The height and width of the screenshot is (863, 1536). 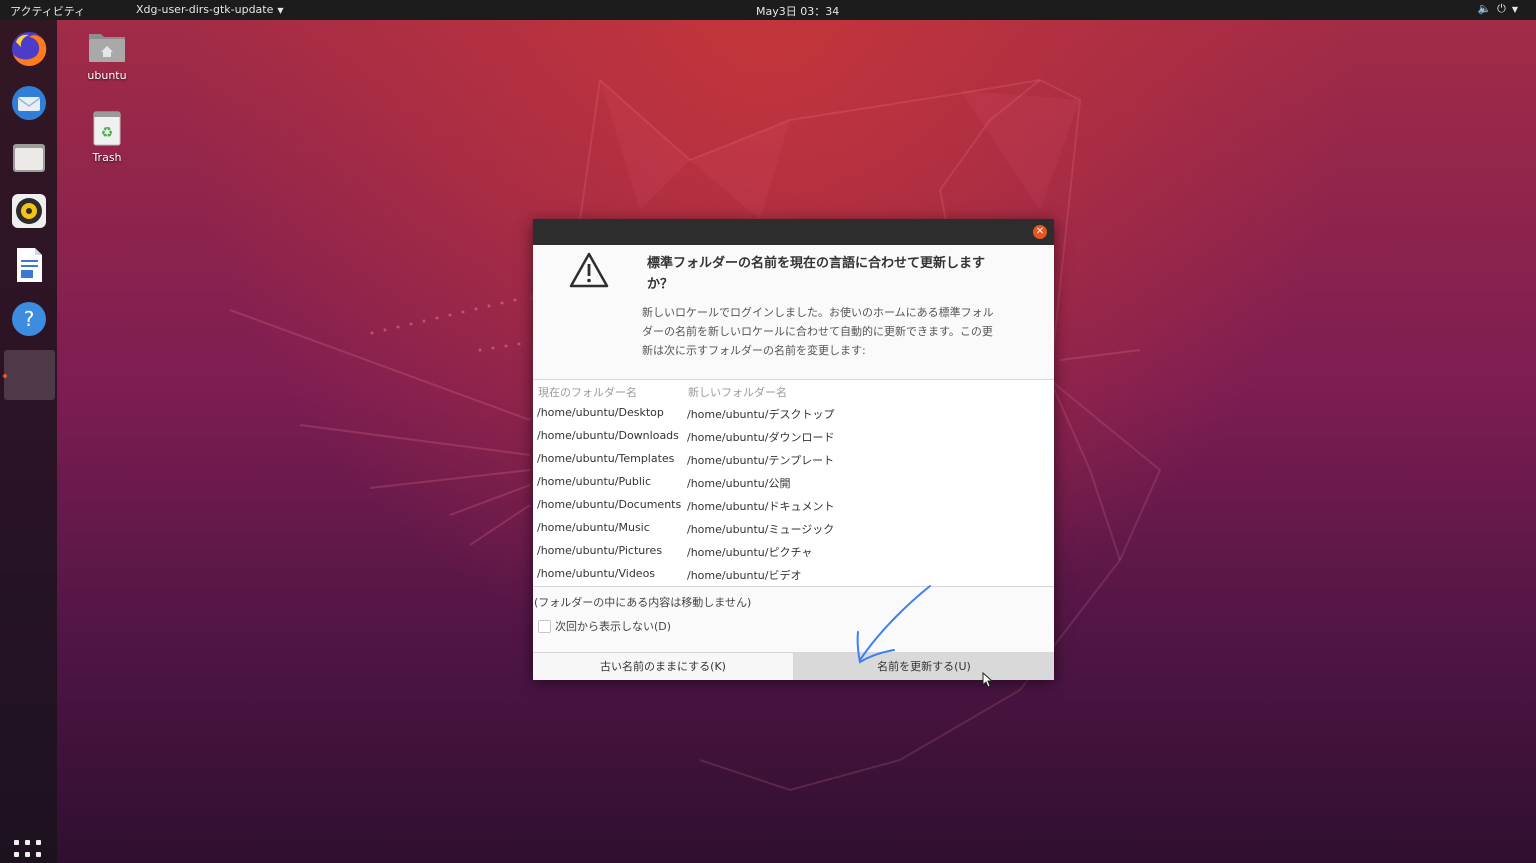 What do you see at coordinates (205, 9) in the screenshot?
I see `app-menu-label: Xdg-user-dirs-gtk-update` at bounding box center [205, 9].